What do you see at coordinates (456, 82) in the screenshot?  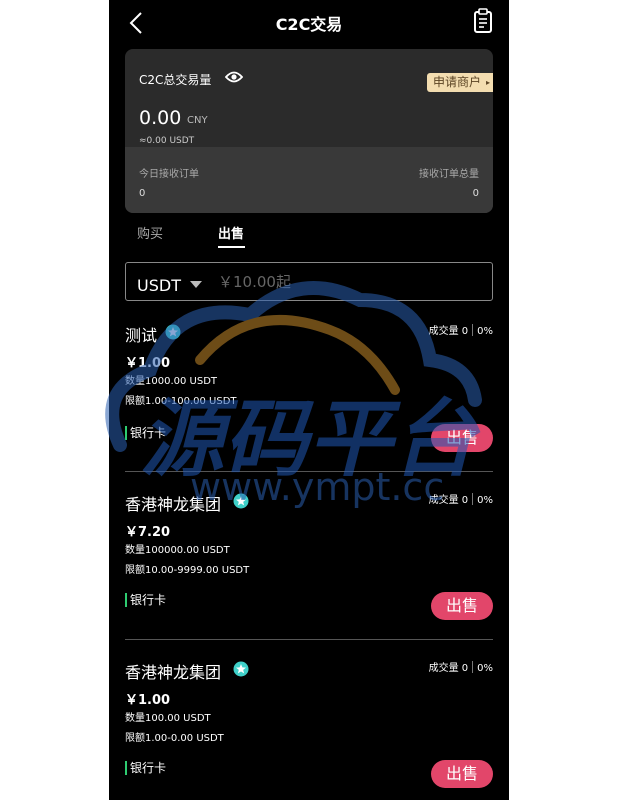 I see `apply-merchant-label: 申请商户` at bounding box center [456, 82].